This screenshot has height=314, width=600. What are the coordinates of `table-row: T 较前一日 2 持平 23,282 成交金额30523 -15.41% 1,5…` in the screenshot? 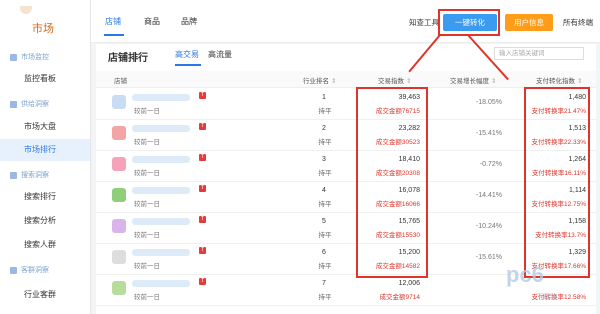 It's located at (346, 135).